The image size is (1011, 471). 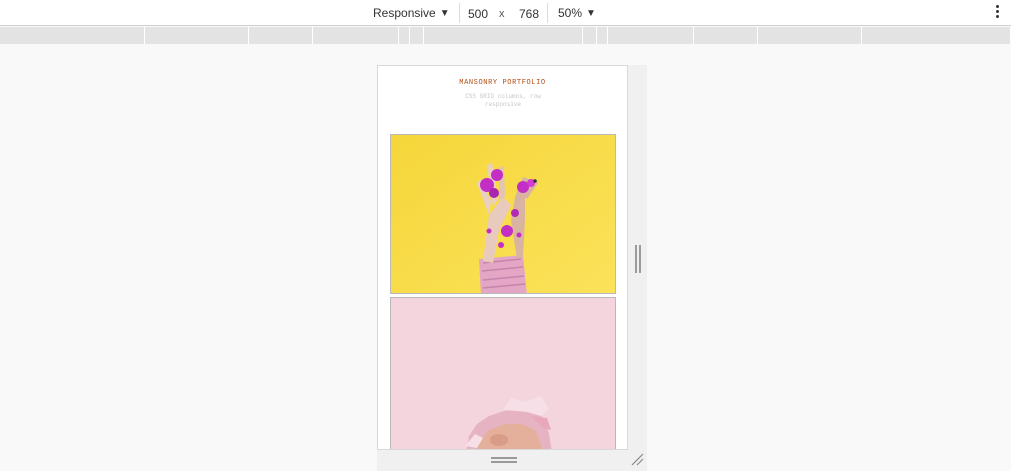 What do you see at coordinates (638, 259) in the screenshot?
I see `resize-handle-right` at bounding box center [638, 259].